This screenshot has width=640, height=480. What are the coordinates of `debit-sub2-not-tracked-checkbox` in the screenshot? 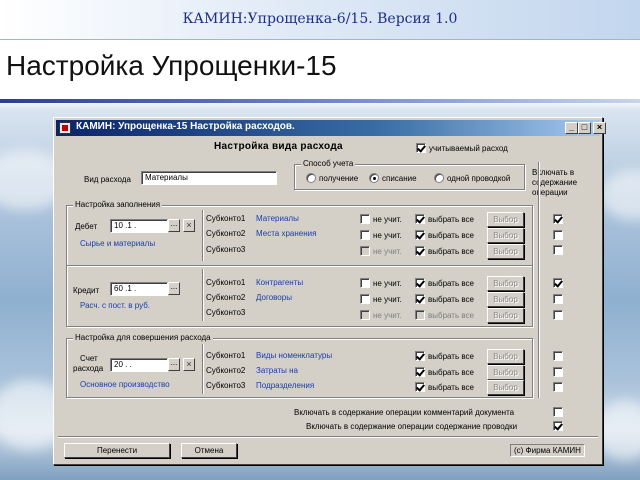 It's located at (365, 235).